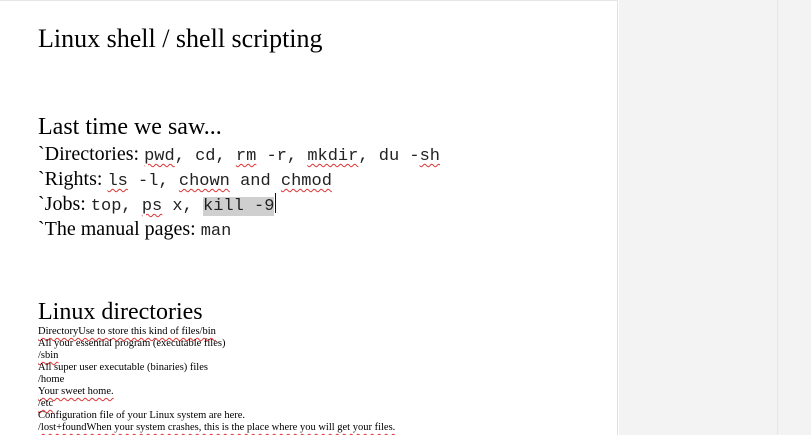 Image resolution: width=811 pixels, height=435 pixels. I want to click on command-chown: chown, so click(204, 181).